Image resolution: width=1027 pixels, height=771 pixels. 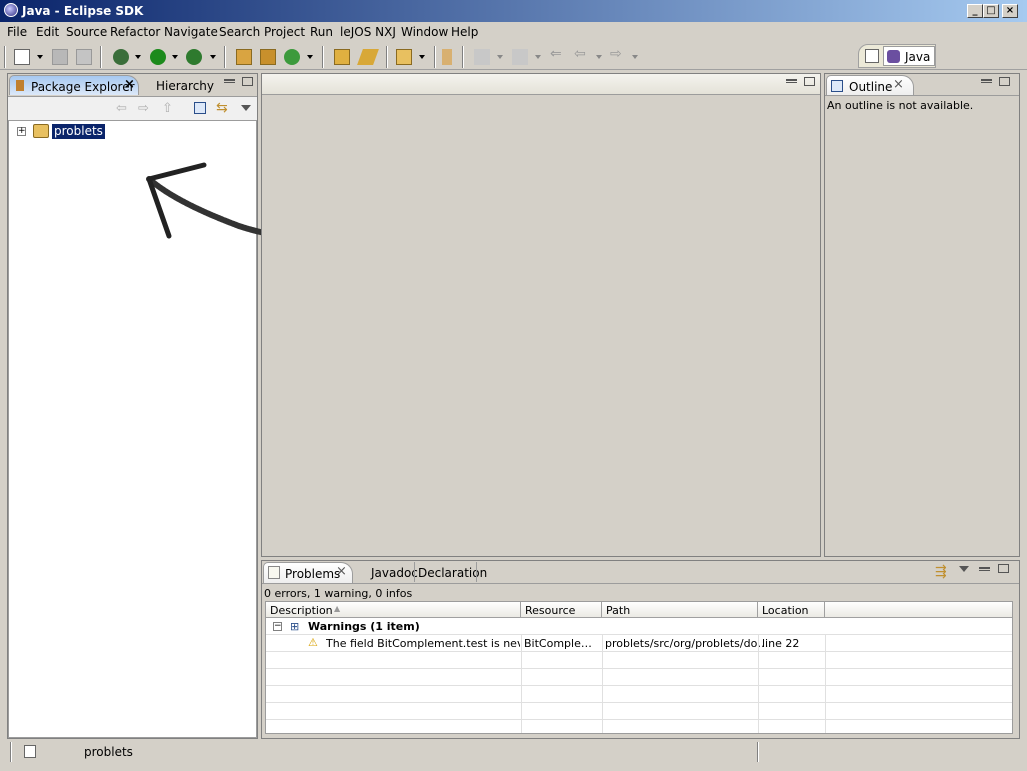 I want to click on menu-file: File, so click(x=17, y=32).